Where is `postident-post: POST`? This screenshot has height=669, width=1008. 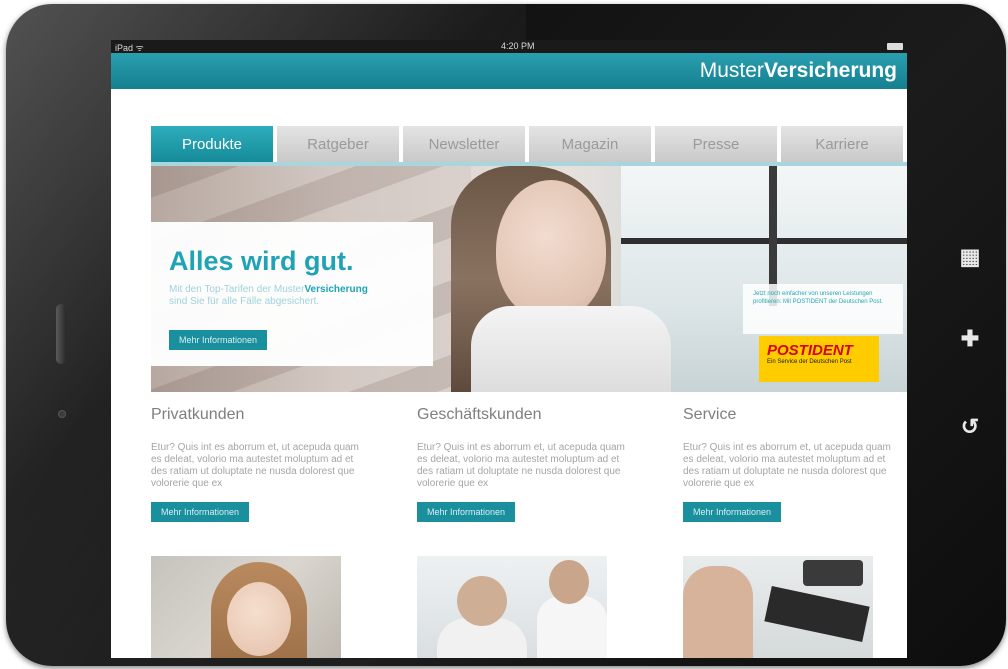 postident-post: POST is located at coordinates (787, 350).